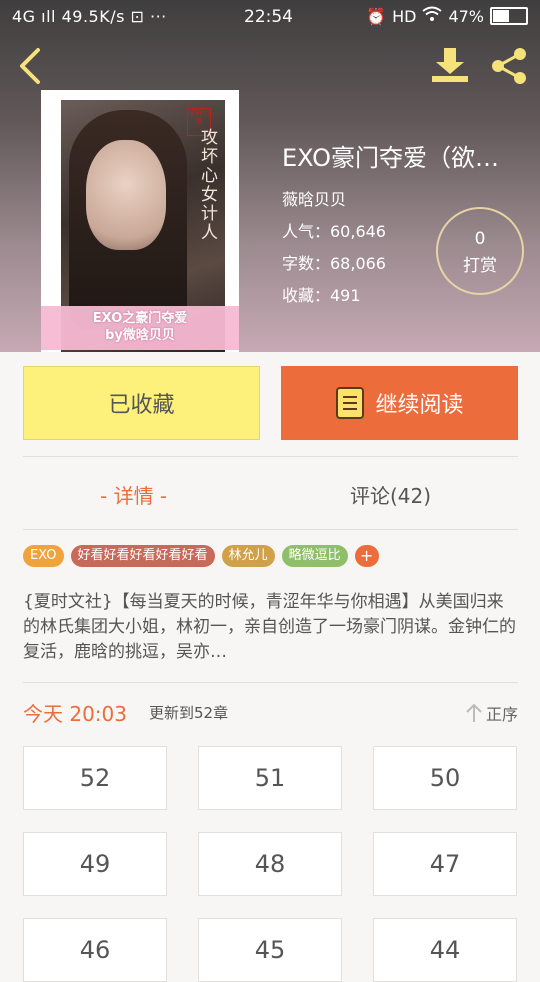  I want to click on download-icon, so click(450, 65).